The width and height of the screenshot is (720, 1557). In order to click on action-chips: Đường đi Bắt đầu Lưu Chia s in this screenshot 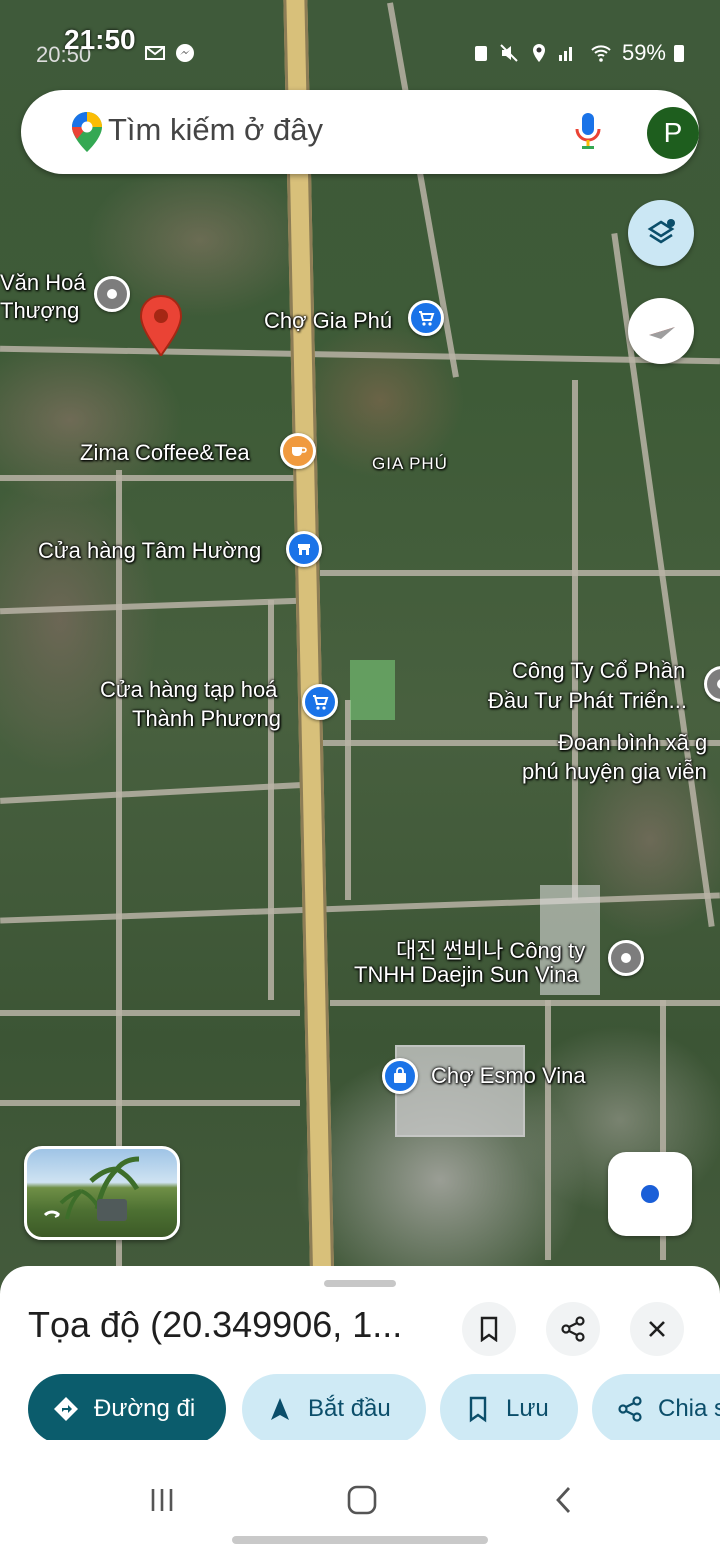, I will do `click(360, 1410)`.